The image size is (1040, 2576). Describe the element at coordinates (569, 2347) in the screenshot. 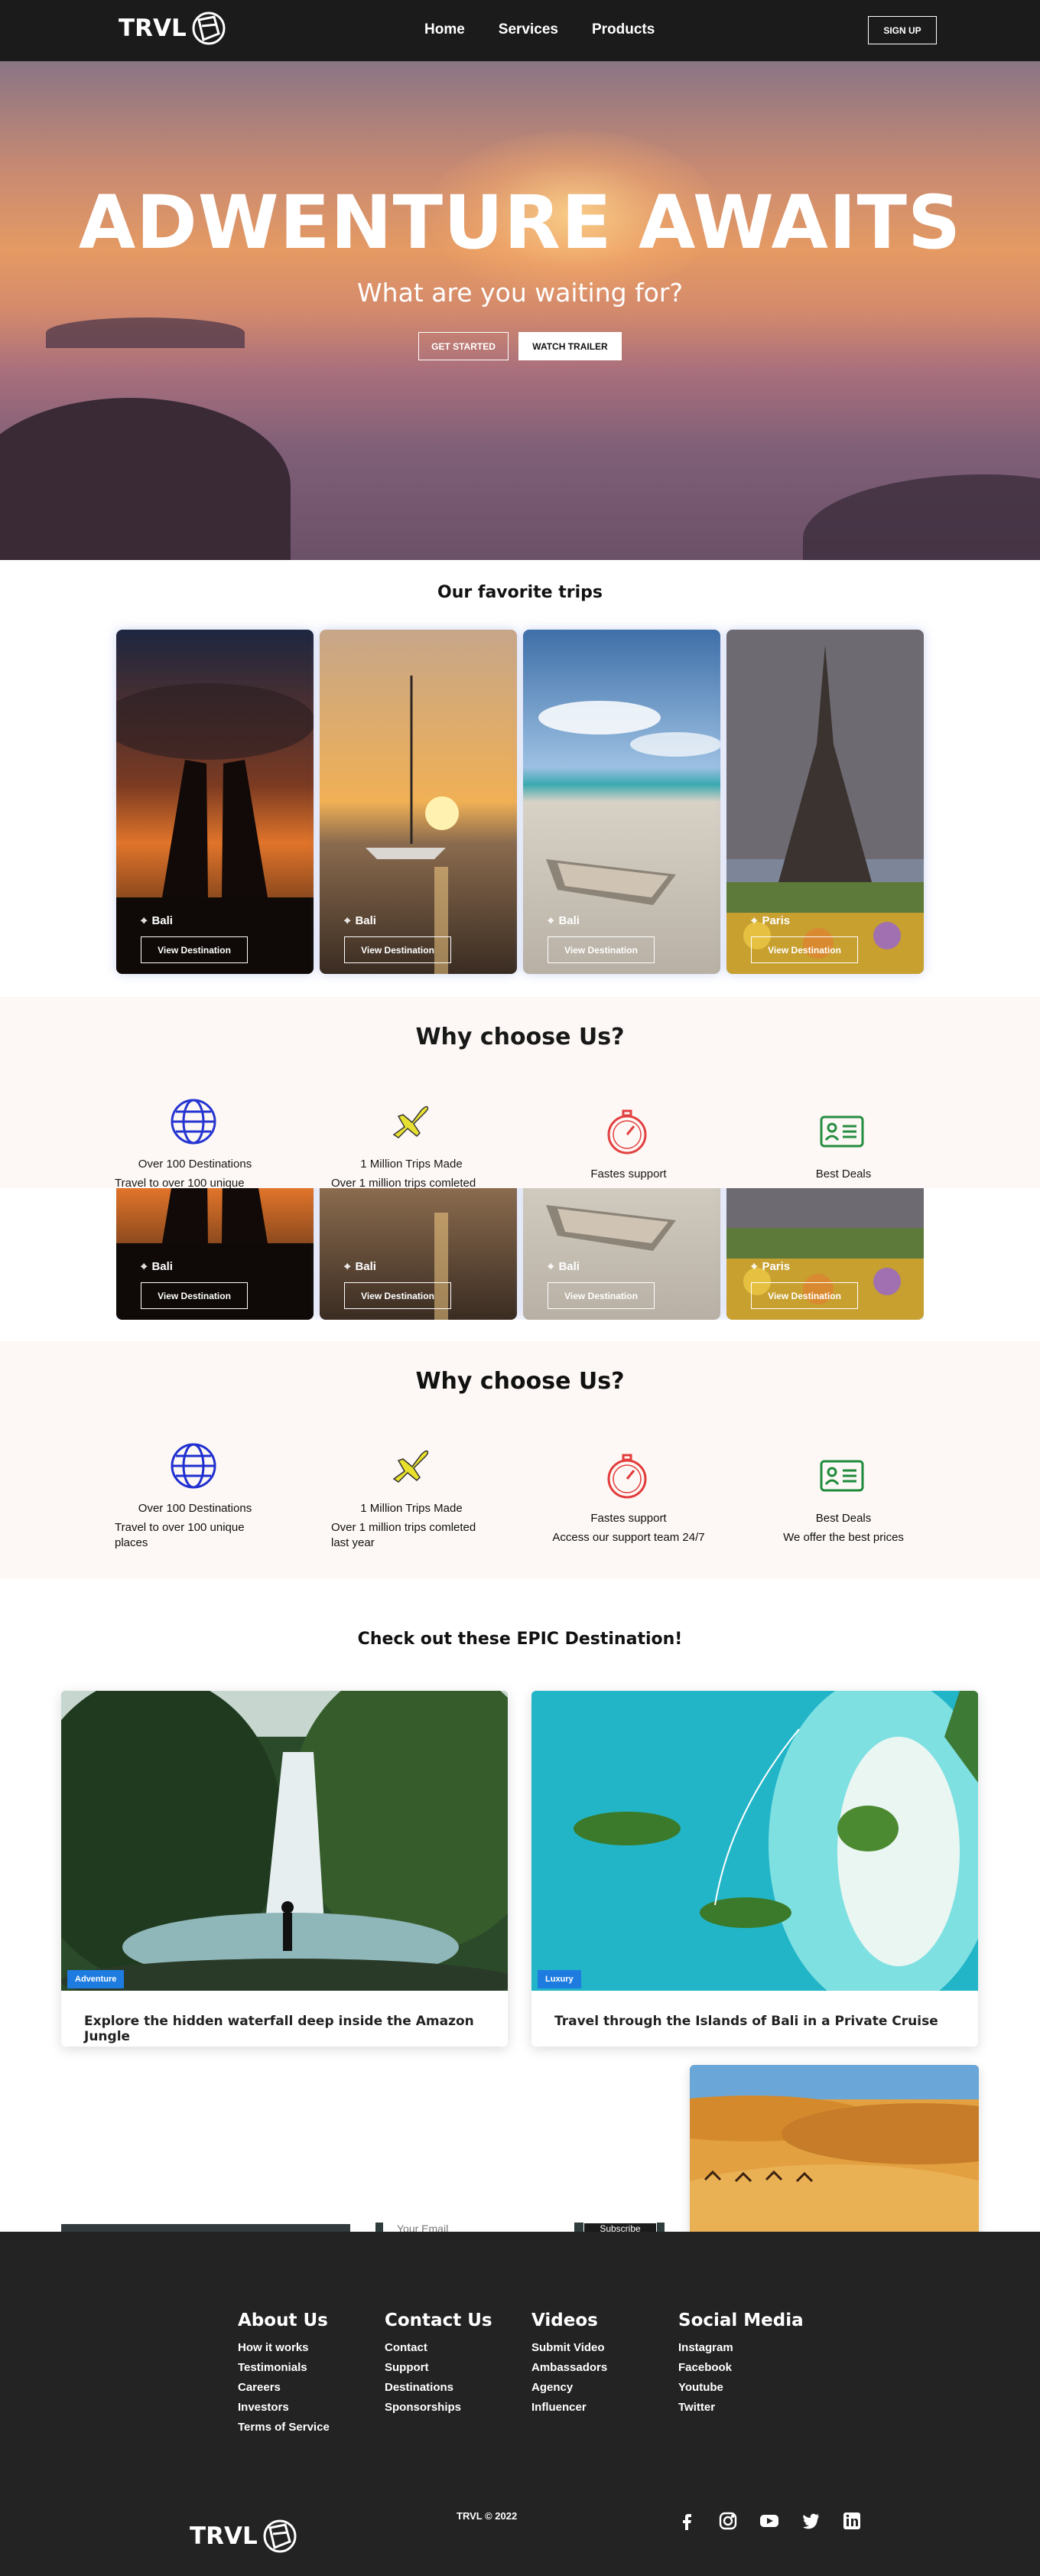

I see `footer-link: Submit Video` at that location.